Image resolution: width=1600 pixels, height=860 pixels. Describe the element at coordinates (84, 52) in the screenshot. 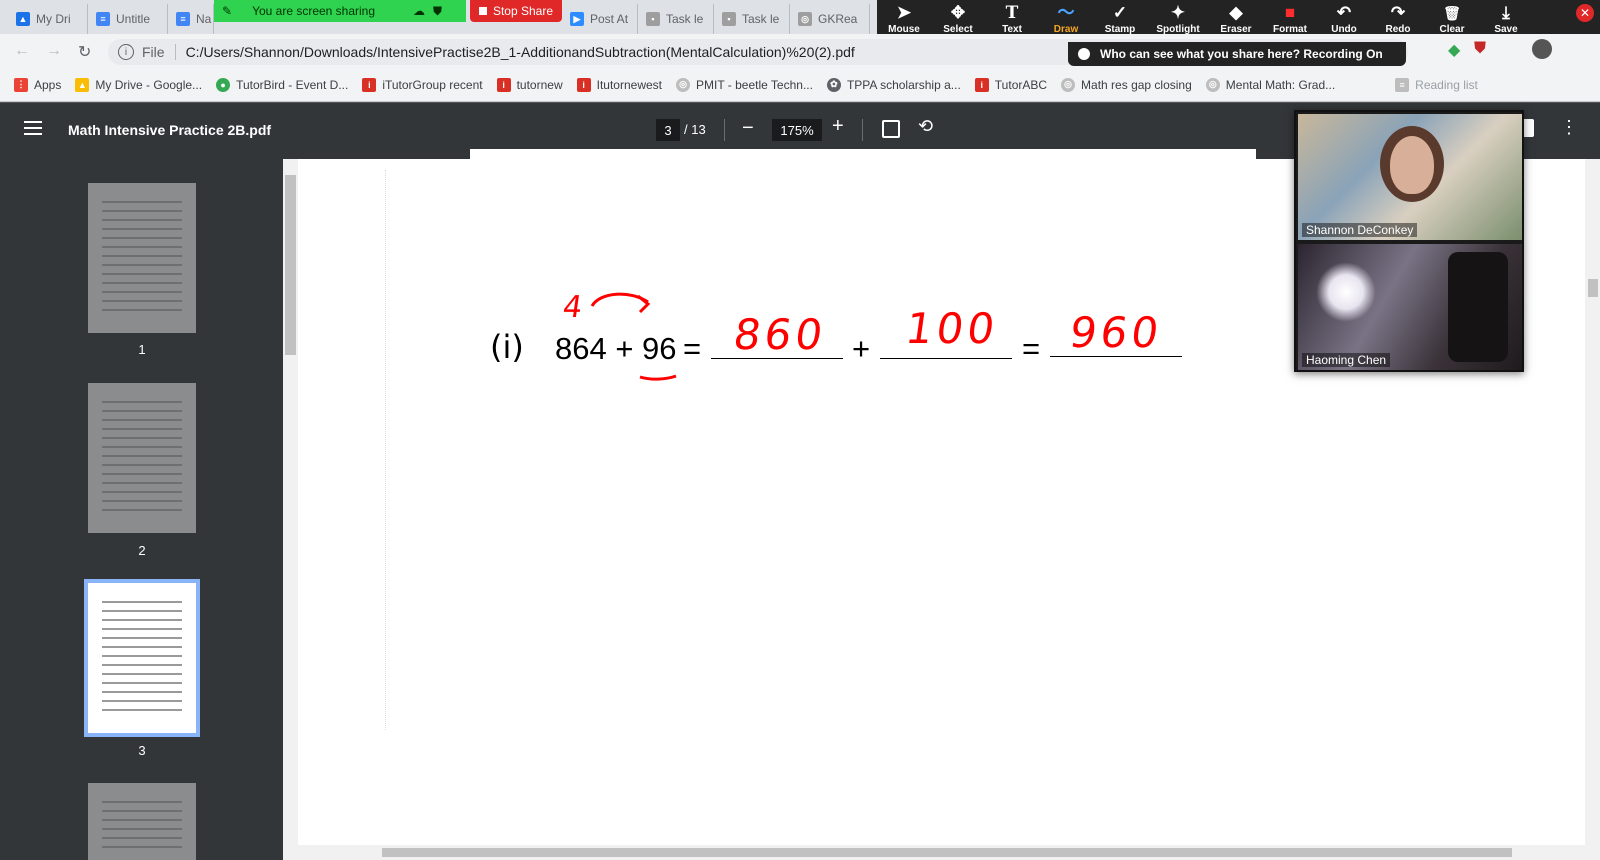

I see `reload-icon: ↻` at that location.